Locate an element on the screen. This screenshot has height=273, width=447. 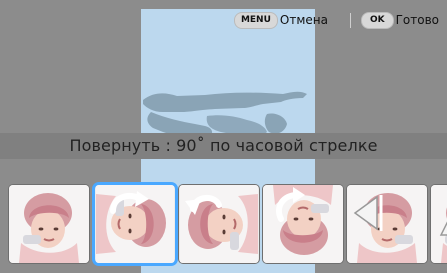
photo-thumbnail-image is located at coordinates (49, 224).